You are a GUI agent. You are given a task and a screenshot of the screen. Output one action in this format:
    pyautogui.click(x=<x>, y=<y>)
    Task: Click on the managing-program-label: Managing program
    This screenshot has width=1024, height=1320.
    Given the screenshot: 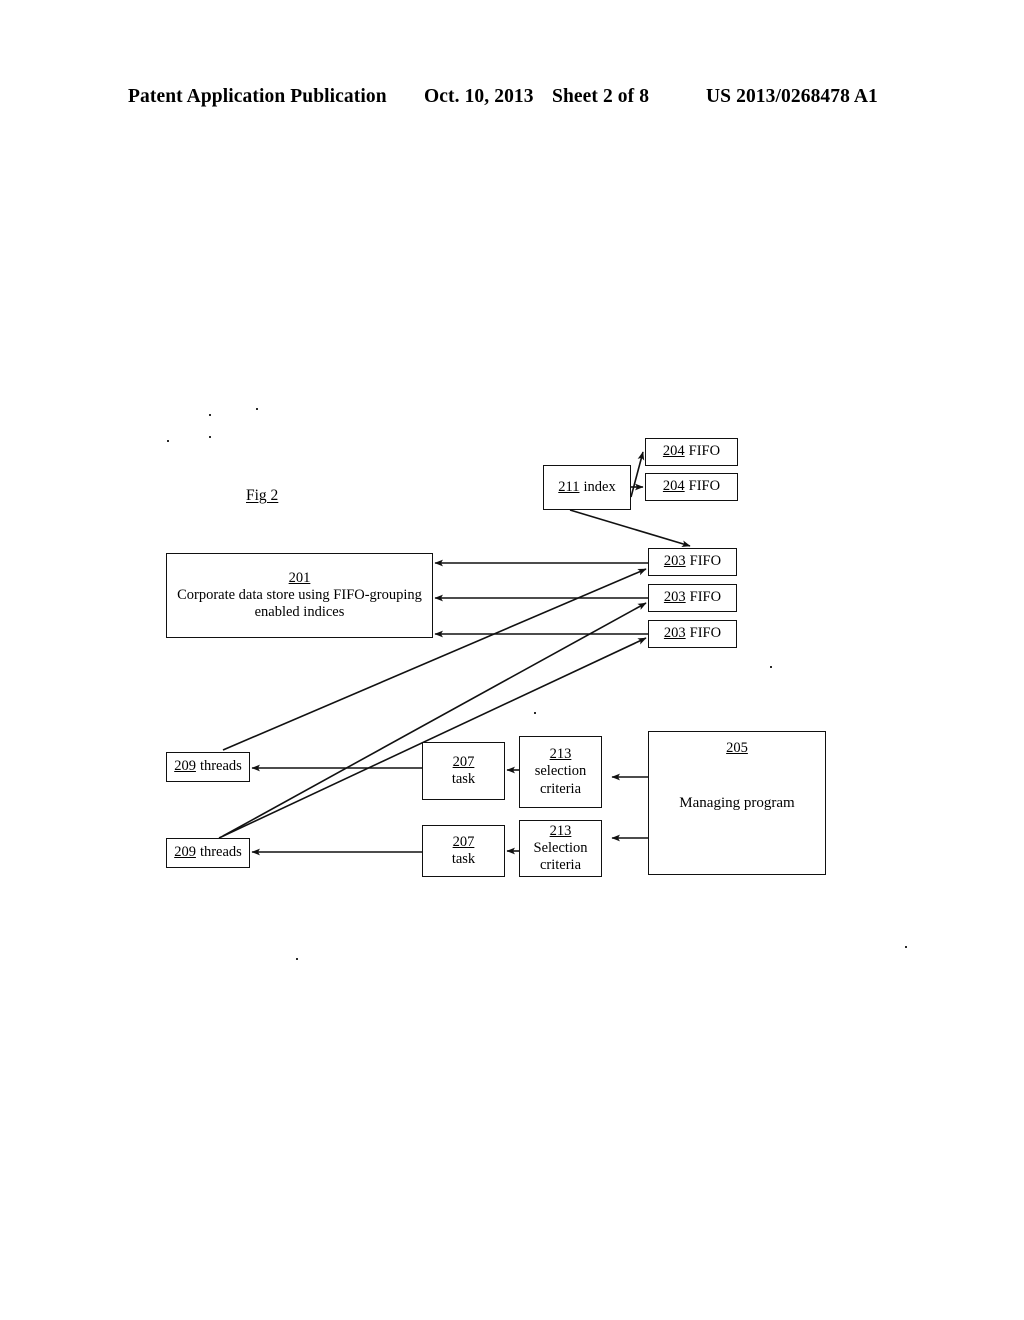 What is the action you would take?
    pyautogui.click(x=737, y=803)
    